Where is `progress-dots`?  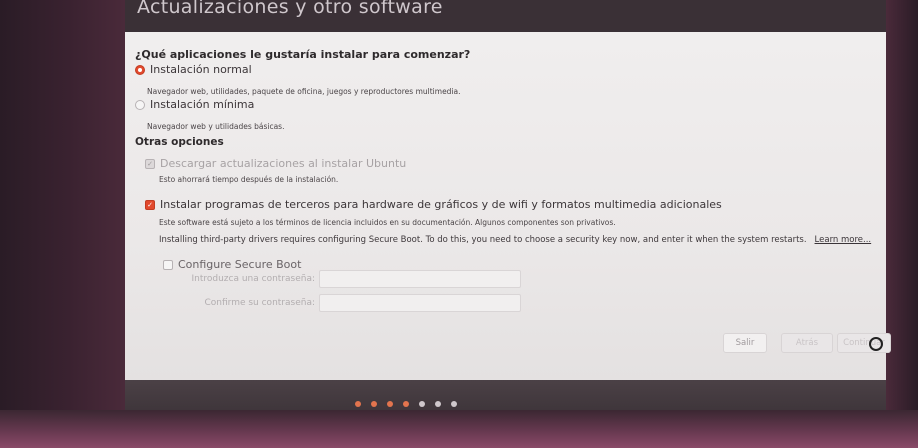 progress-dots is located at coordinates (406, 404).